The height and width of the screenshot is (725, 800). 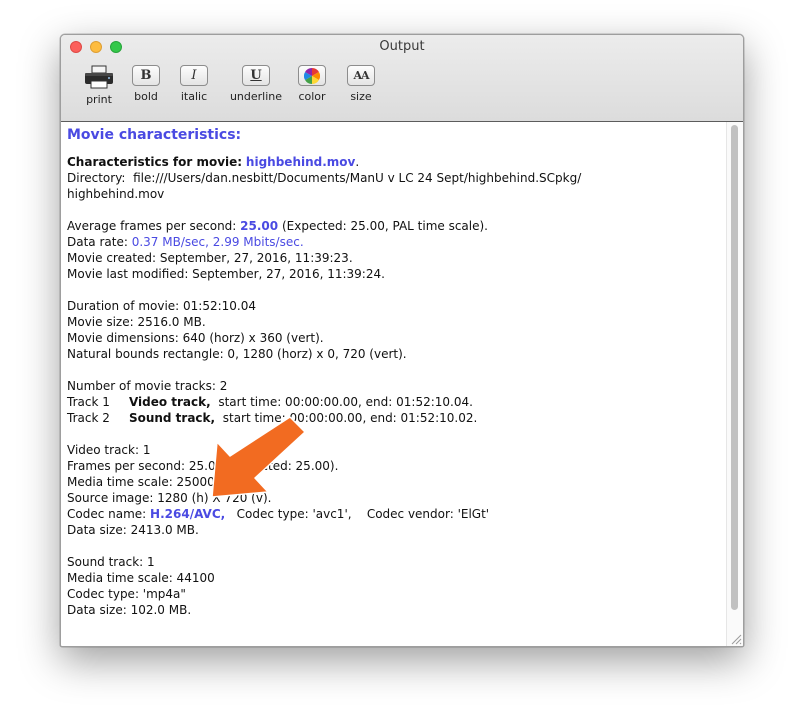 I want to click on codec-rest: Codec type: 'avc1', Codec vendor: 'ElGt', so click(x=357, y=514).